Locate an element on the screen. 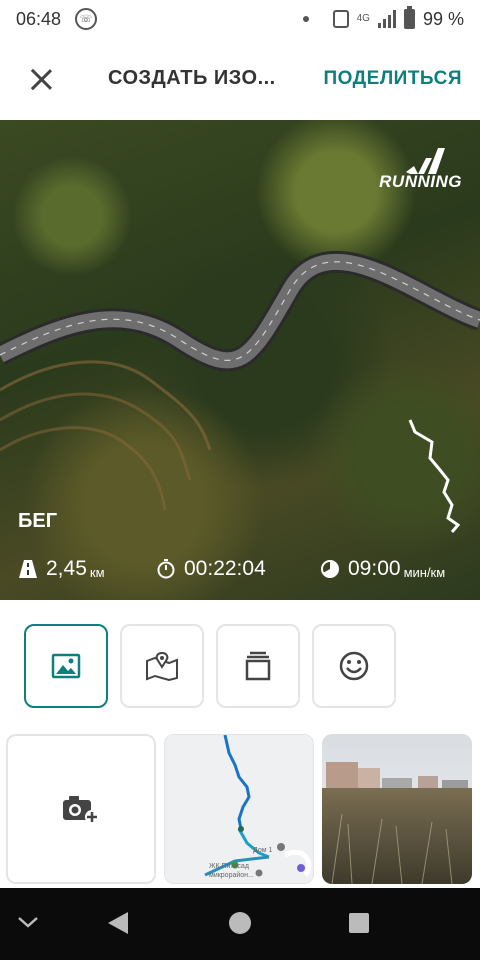 This screenshot has width=480, height=960. pace-icon is located at coordinates (330, 569).